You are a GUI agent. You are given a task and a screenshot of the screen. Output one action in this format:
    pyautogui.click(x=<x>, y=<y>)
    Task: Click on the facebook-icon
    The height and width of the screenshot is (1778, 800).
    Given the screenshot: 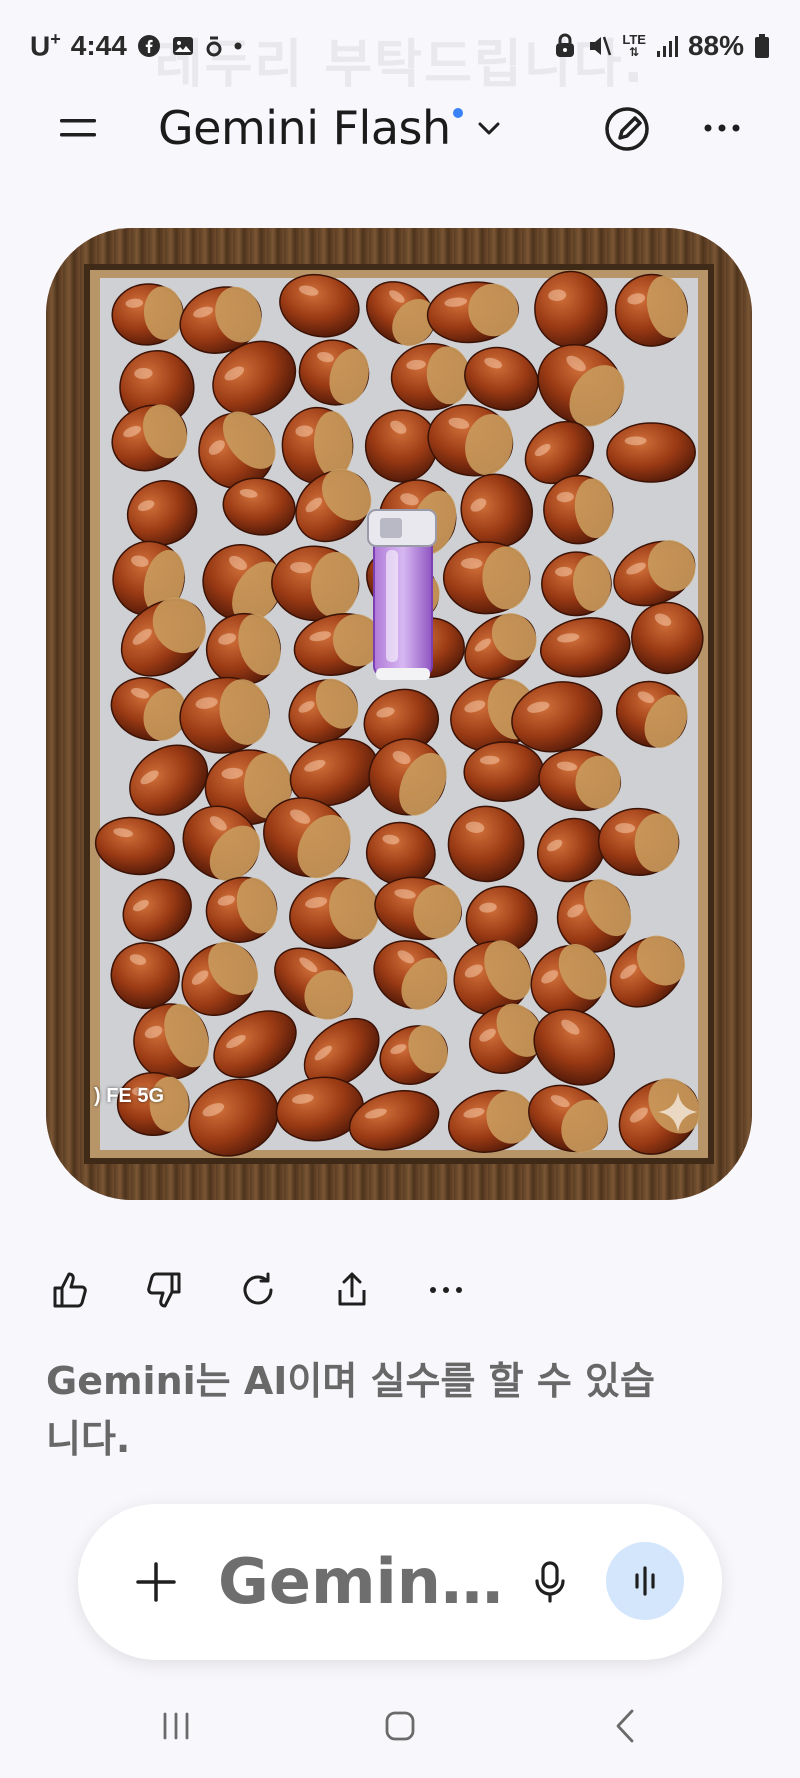 What is the action you would take?
    pyautogui.click(x=149, y=46)
    